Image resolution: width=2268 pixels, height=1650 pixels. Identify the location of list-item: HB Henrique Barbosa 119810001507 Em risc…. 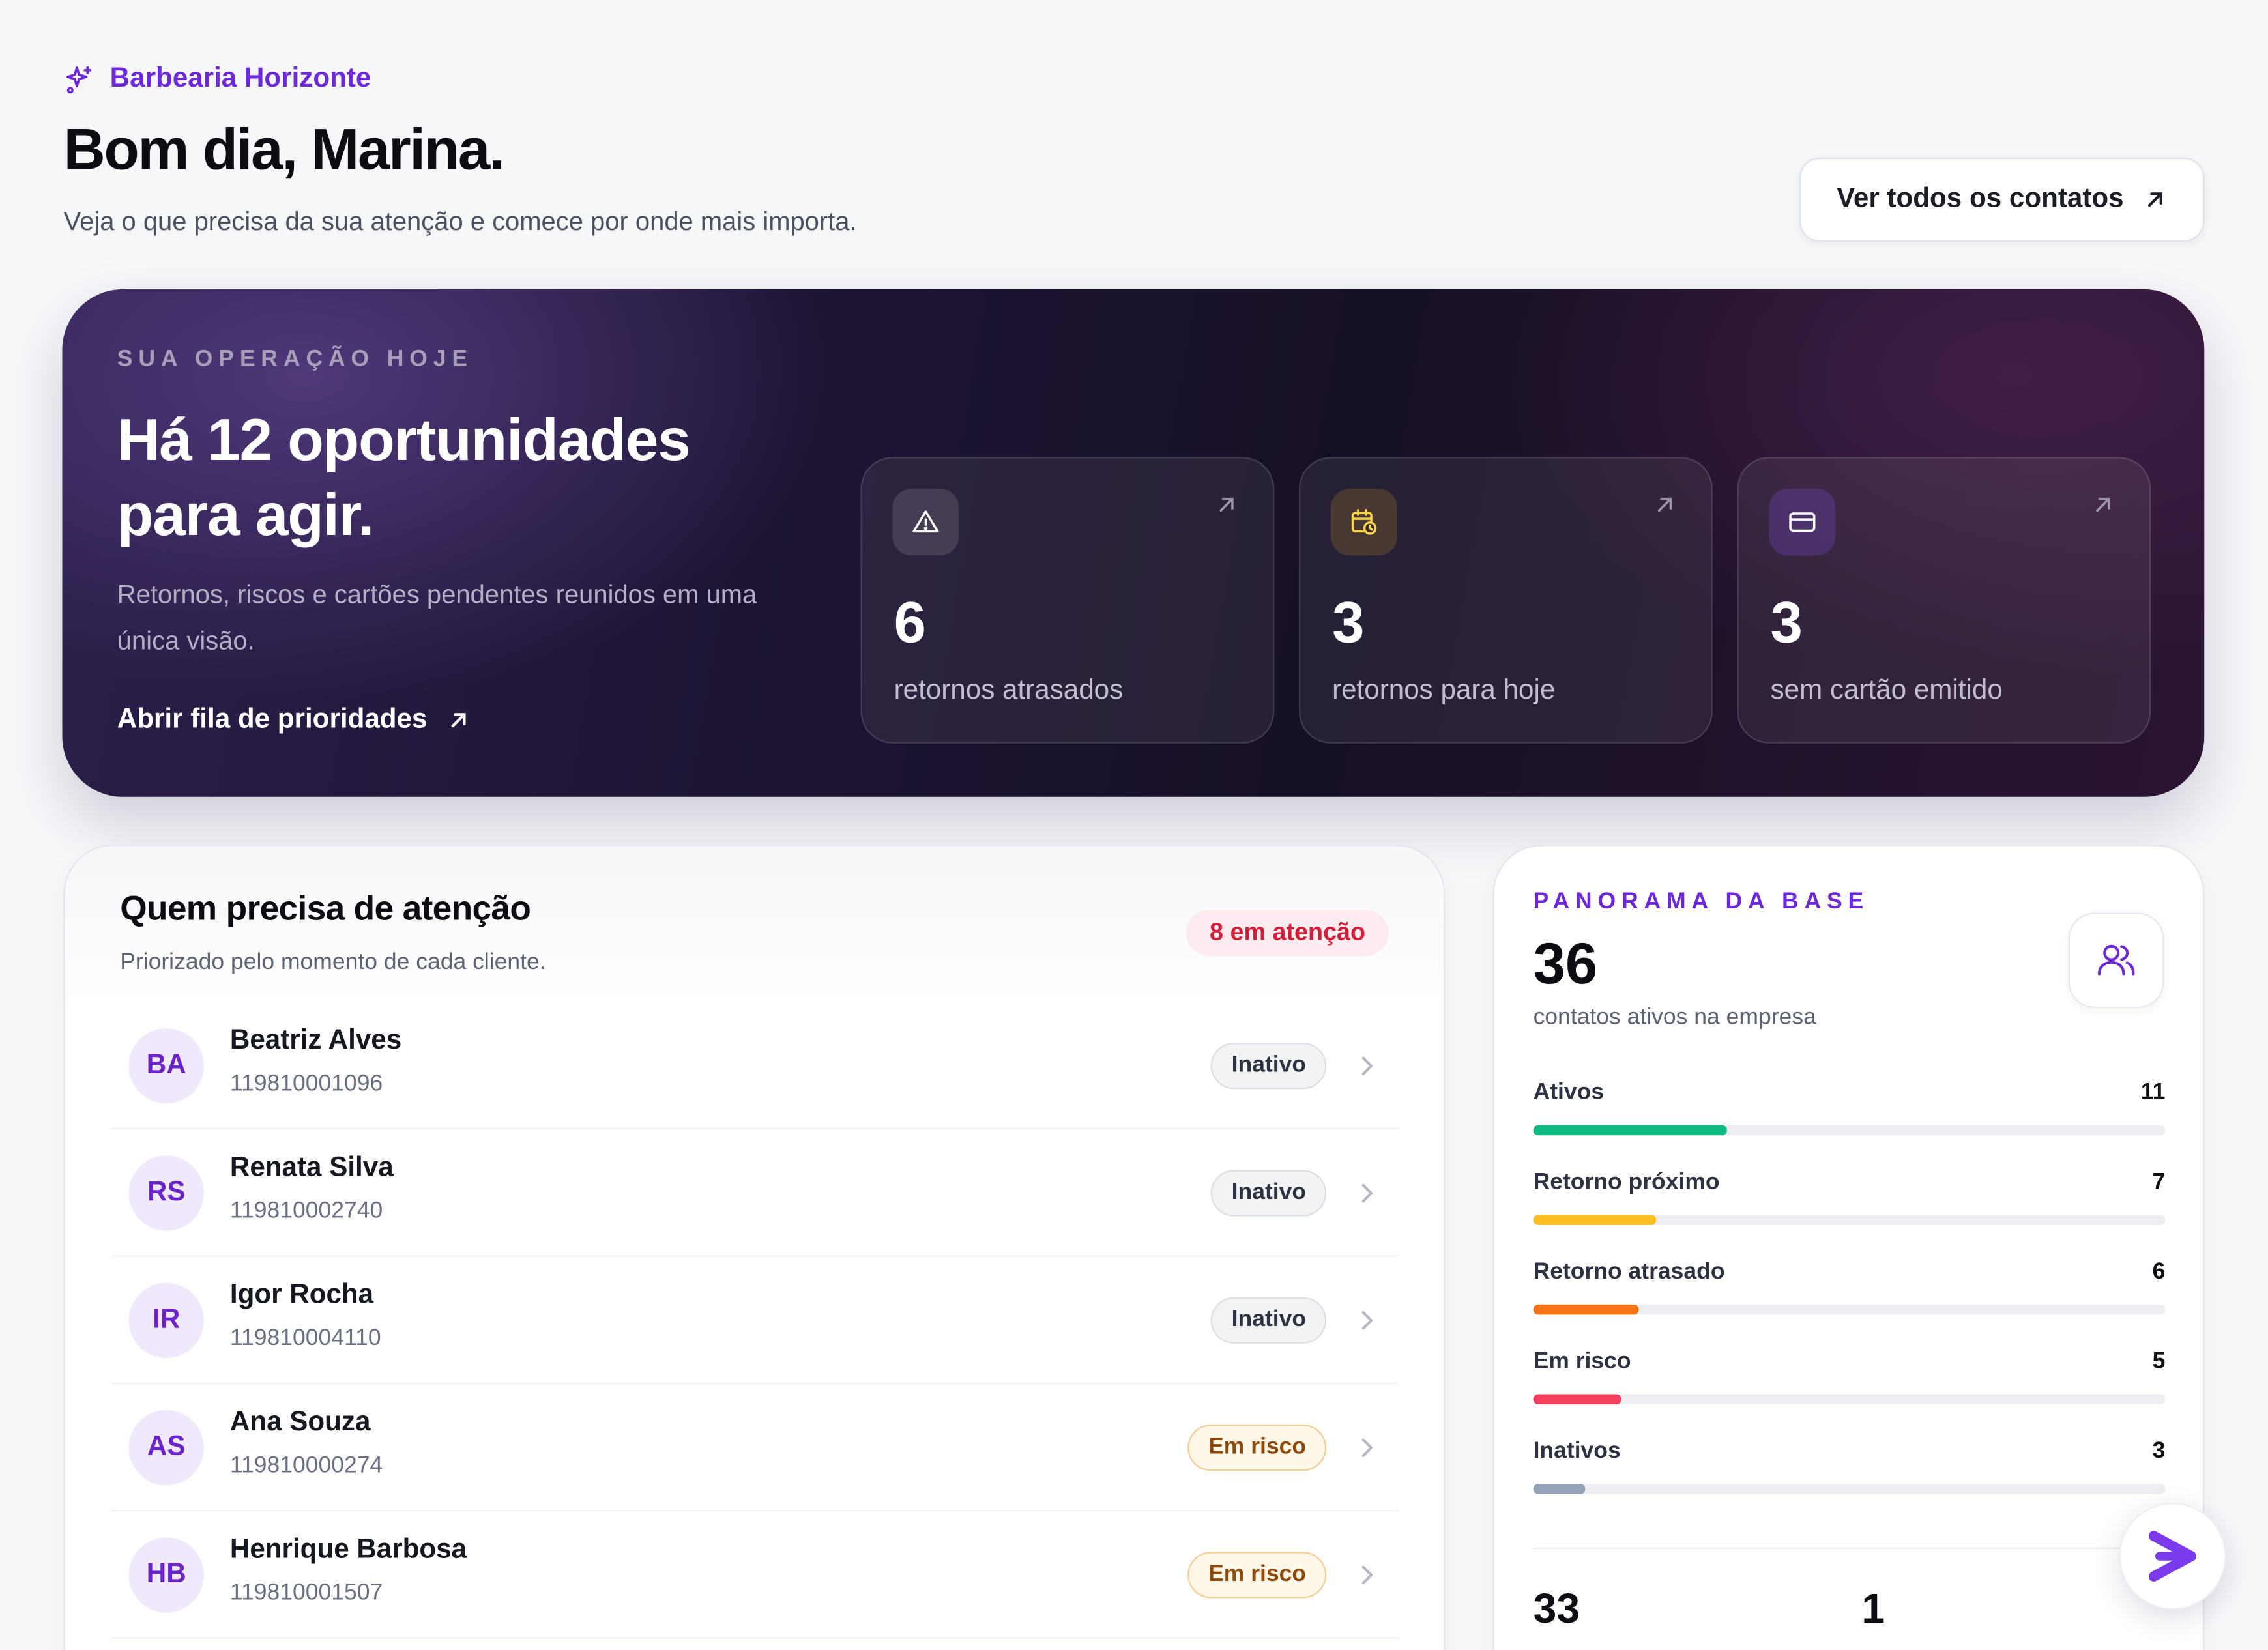
(755, 1575).